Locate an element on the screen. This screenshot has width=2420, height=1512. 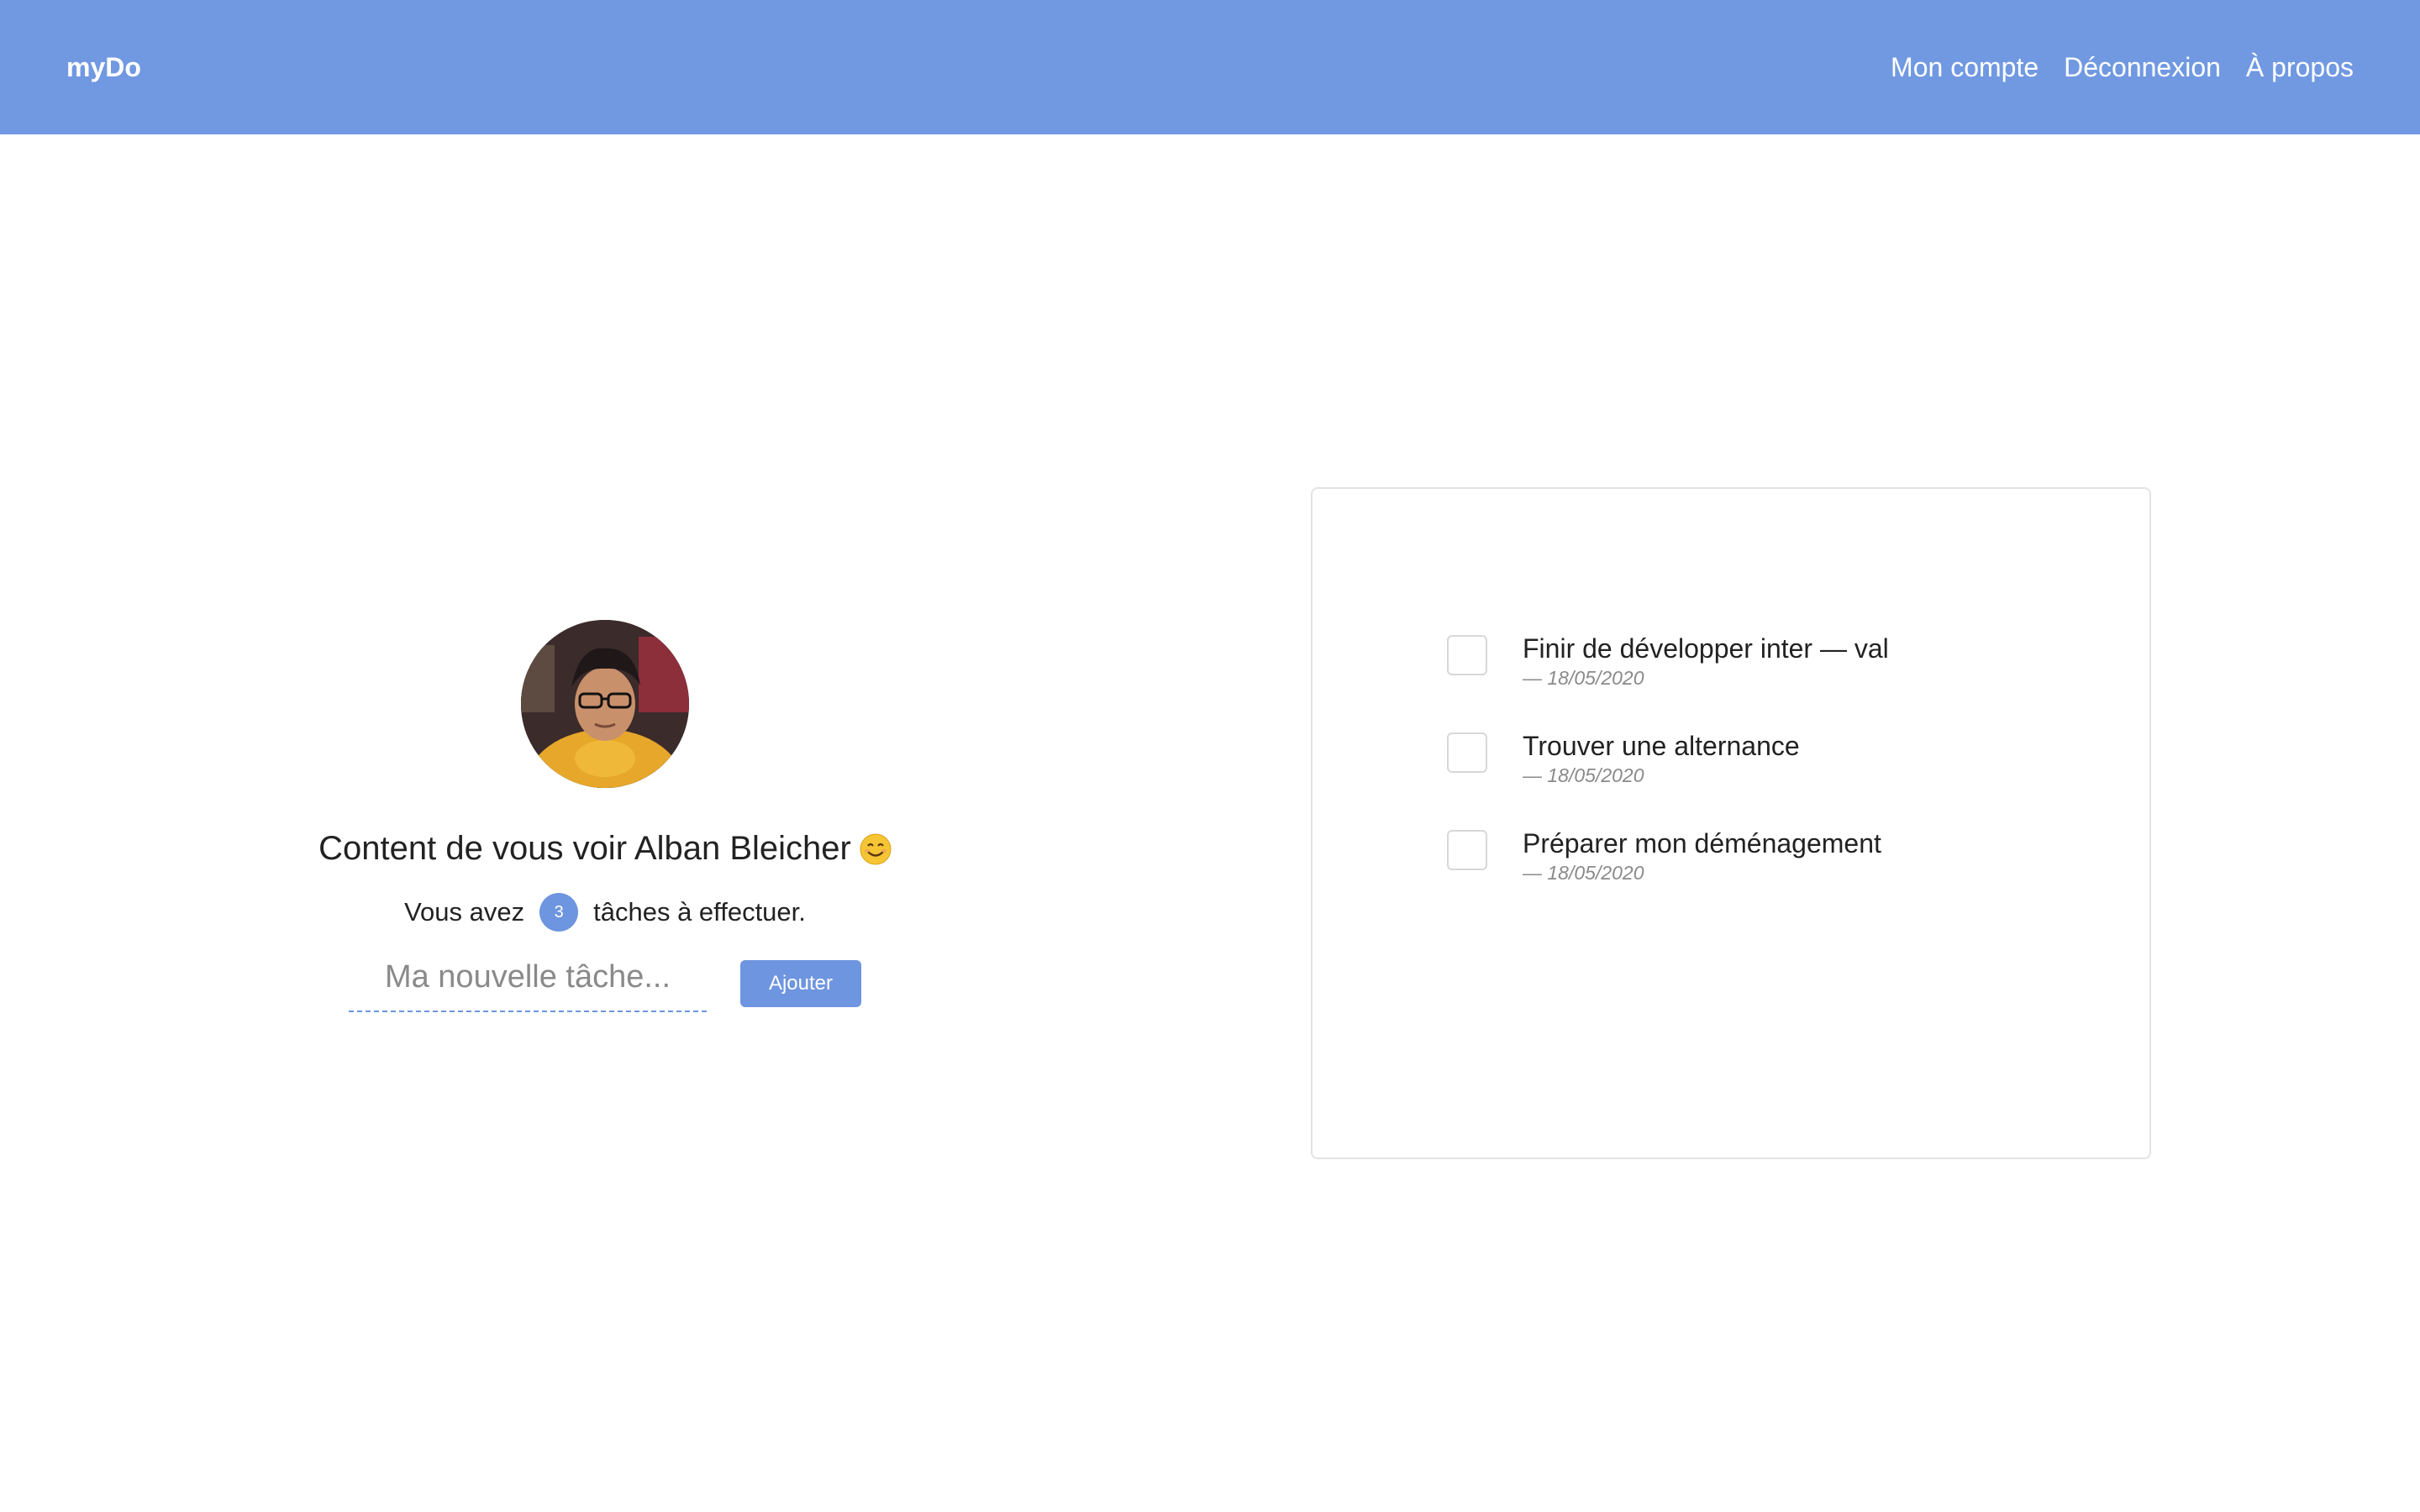
todo-item: Préparer mon déménagement — 18/05/2020 is located at coordinates (1668, 875).